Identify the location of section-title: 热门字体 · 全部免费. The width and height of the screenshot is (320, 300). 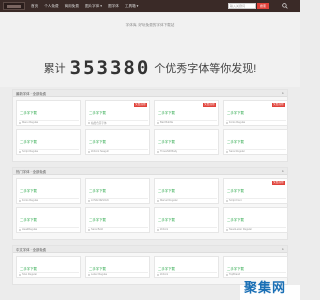
(31, 171).